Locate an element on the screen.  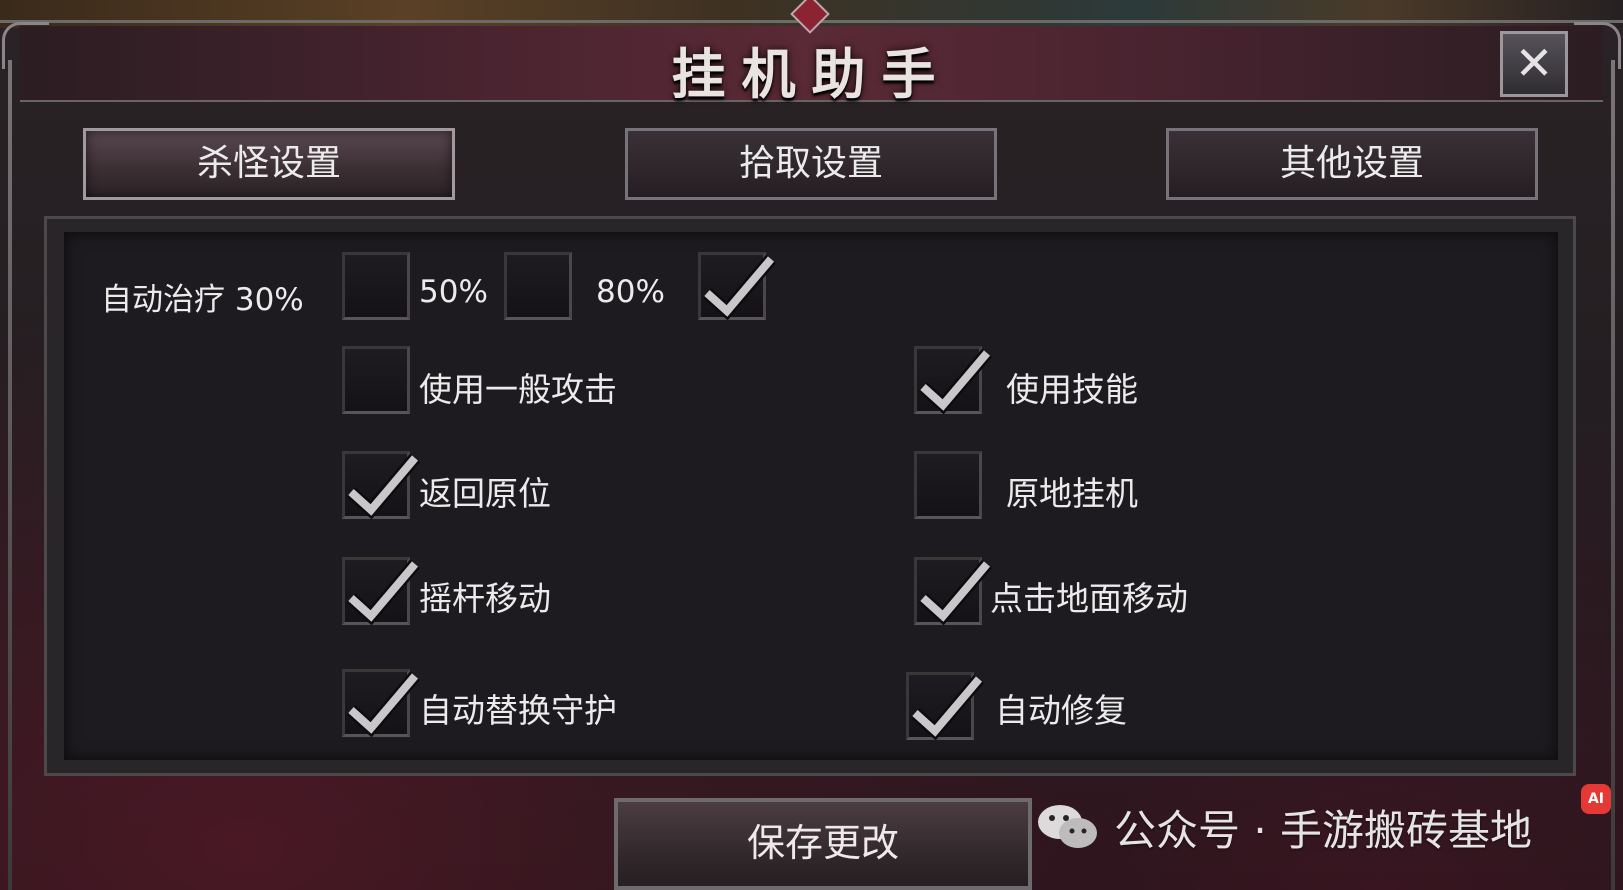
auto-heal-50-checkbox is located at coordinates (538, 286).